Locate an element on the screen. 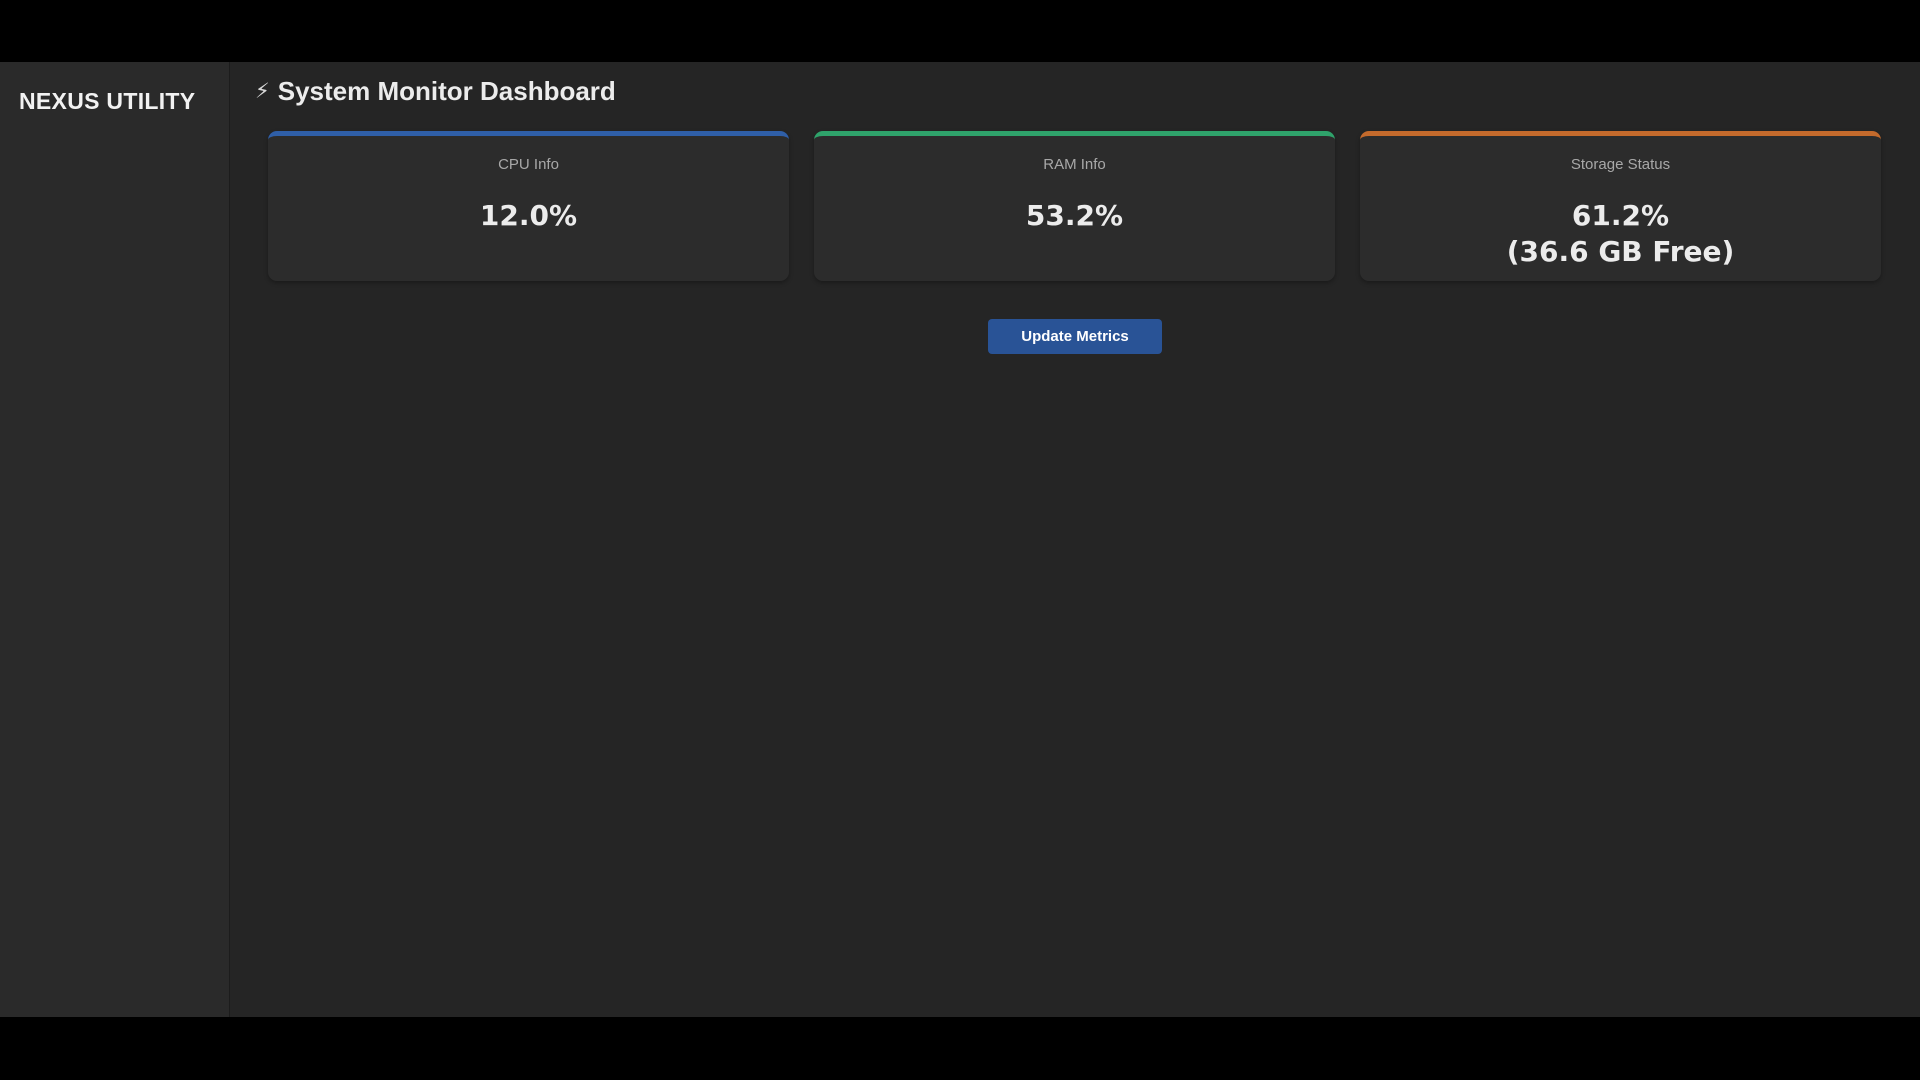 Image resolution: width=1920 pixels, height=1080 pixels. page-title: System Monitor Dashboard is located at coordinates (446, 91).